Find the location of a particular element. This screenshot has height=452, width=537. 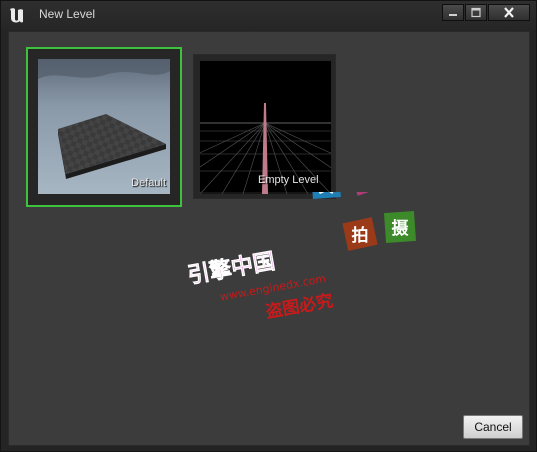

badge-she: 摄 is located at coordinates (400, 227).